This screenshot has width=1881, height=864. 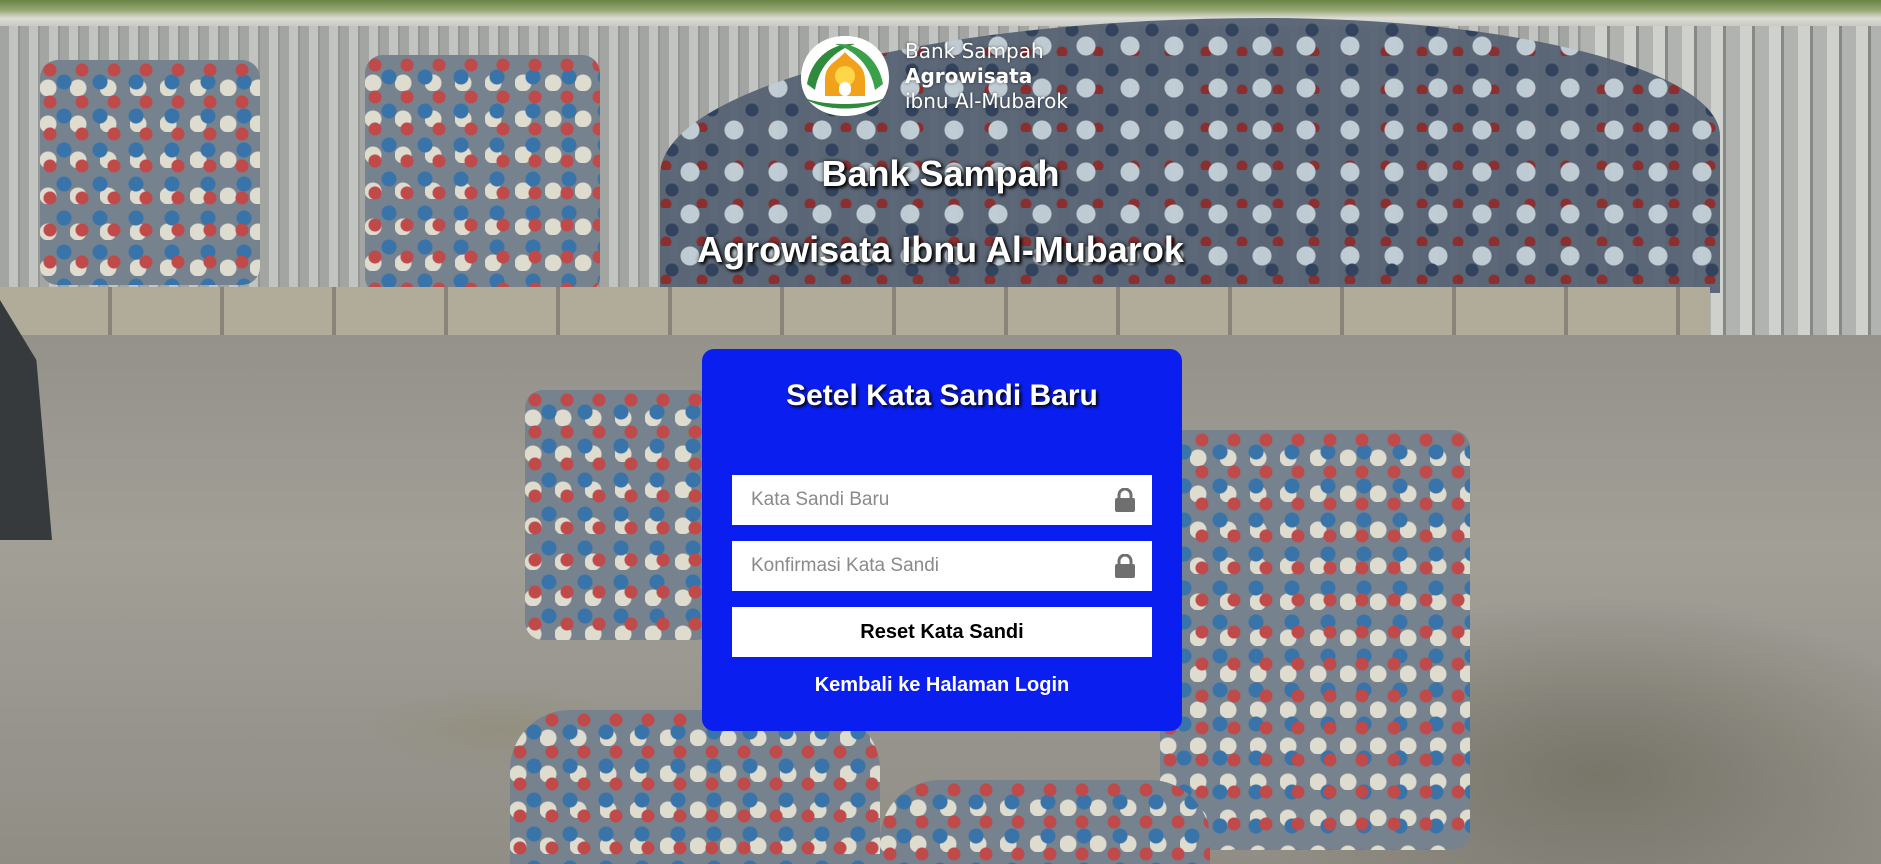 I want to click on brand-logo-text: Bank Sampah Agrowisata ibnu Al-Mubarok, so click(x=986, y=76).